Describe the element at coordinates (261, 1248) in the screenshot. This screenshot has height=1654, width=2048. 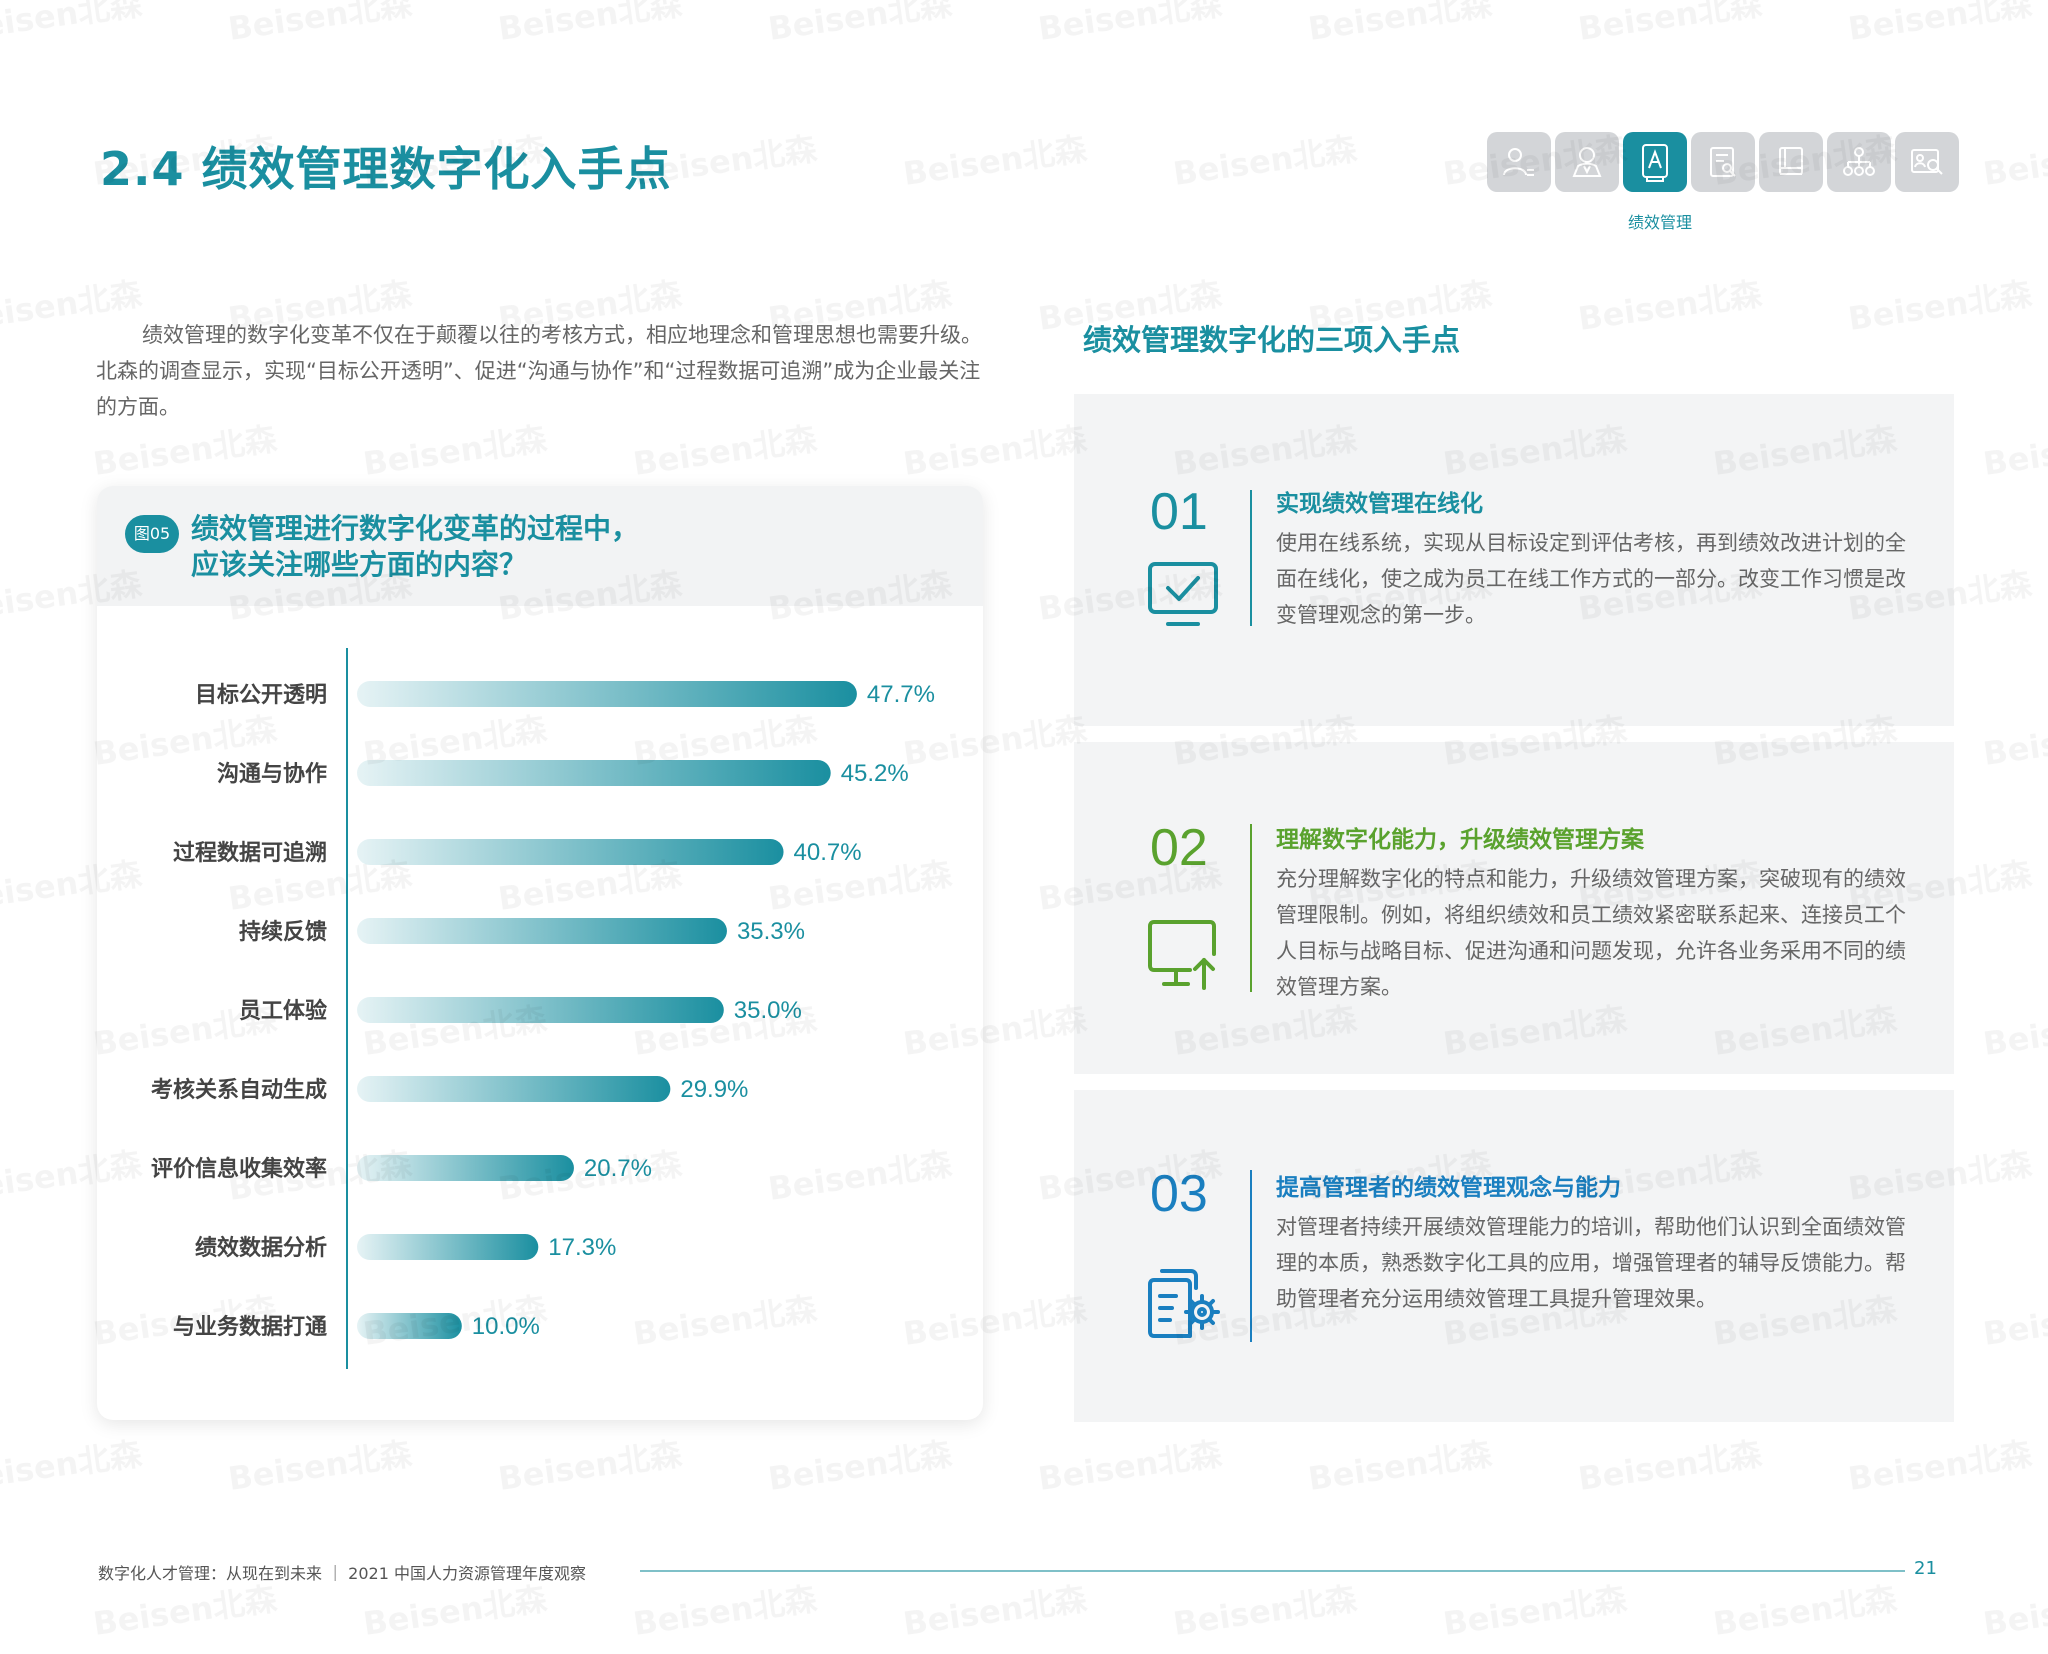
I see `category-label: 绩效数据分析` at that location.